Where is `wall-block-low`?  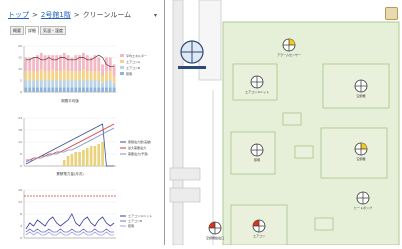
wall-block-low is located at coordinates (185, 195).